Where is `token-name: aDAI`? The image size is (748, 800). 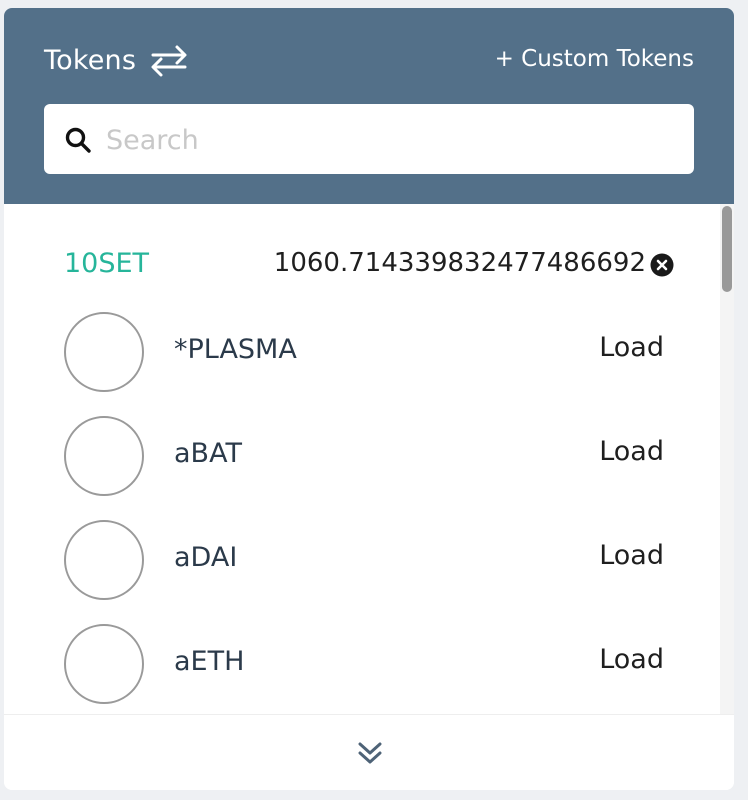
token-name: aDAI is located at coordinates (206, 557).